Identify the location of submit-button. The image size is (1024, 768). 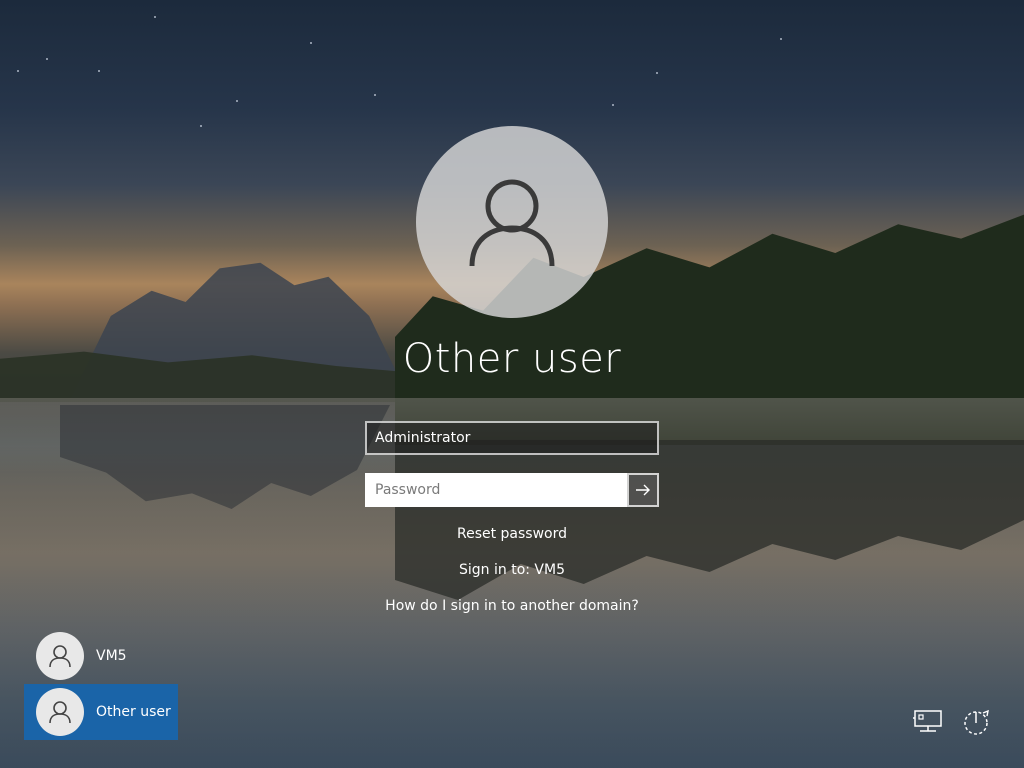
(643, 490).